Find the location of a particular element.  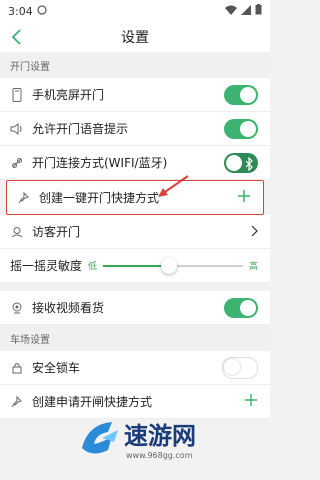

row-connect-mode: 开门连接方式(WIFI/蓝牙) is located at coordinates (135, 163).